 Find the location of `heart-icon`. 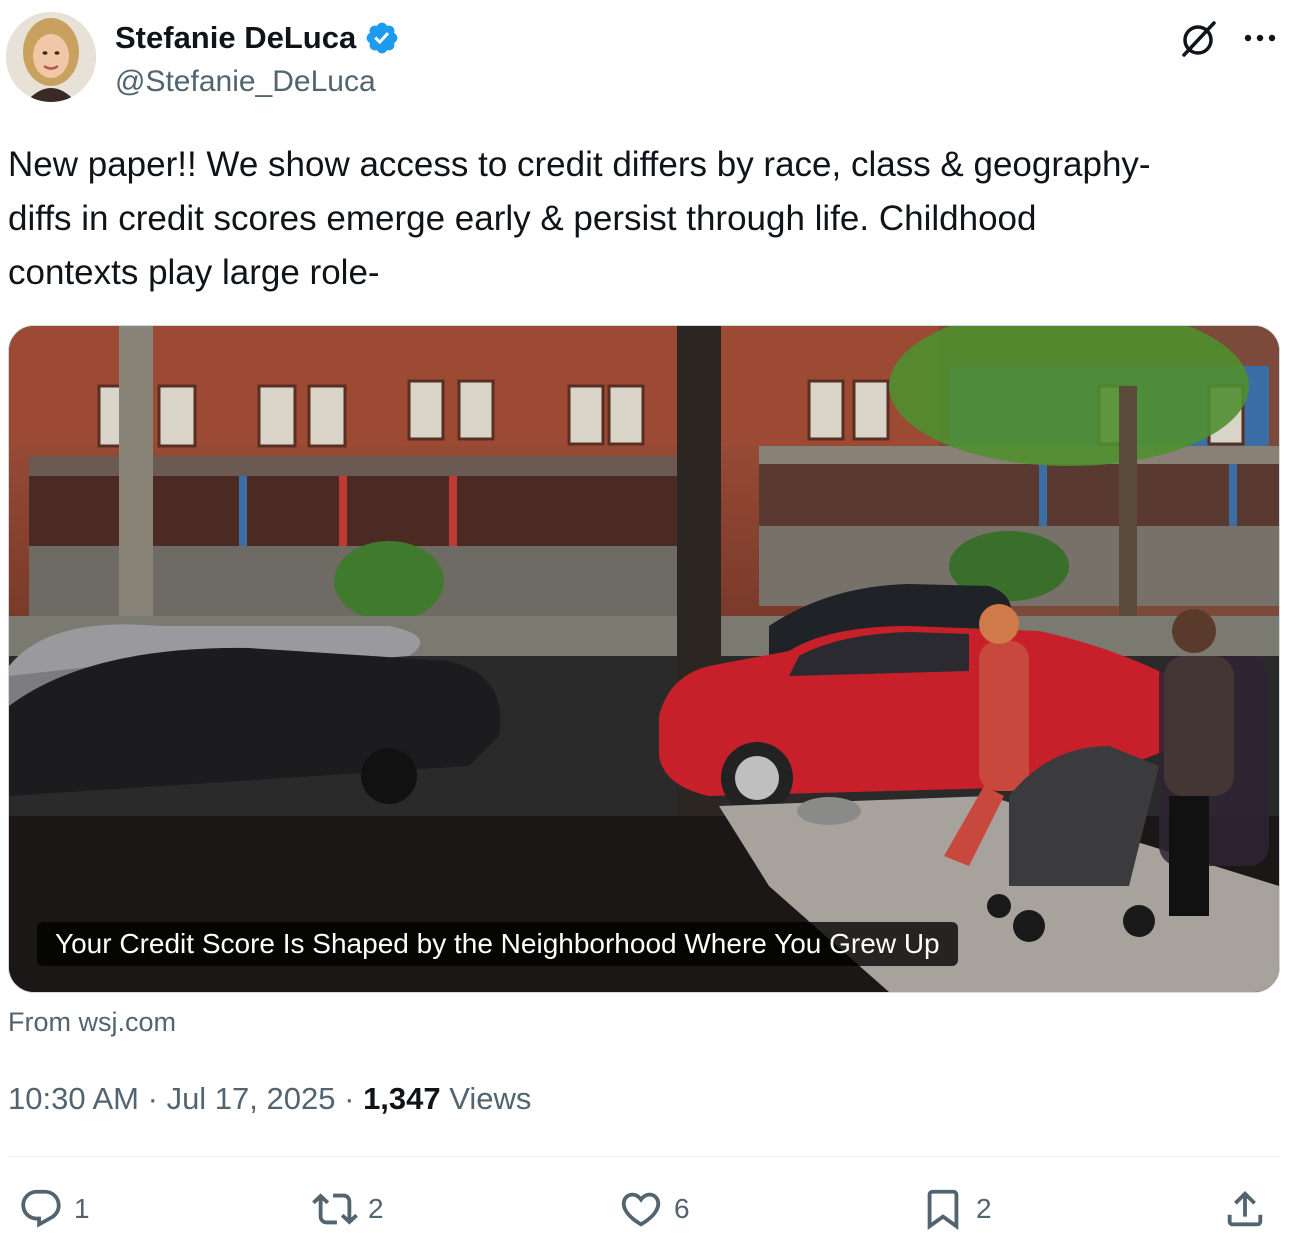

heart-icon is located at coordinates (641, 1209).